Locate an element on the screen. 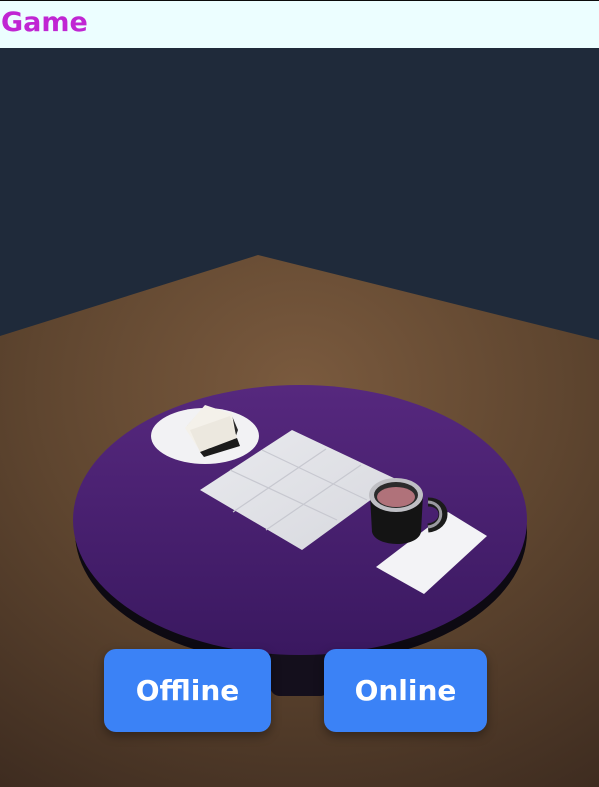 This screenshot has height=787, width=599. offline-button: Offline is located at coordinates (187, 690).